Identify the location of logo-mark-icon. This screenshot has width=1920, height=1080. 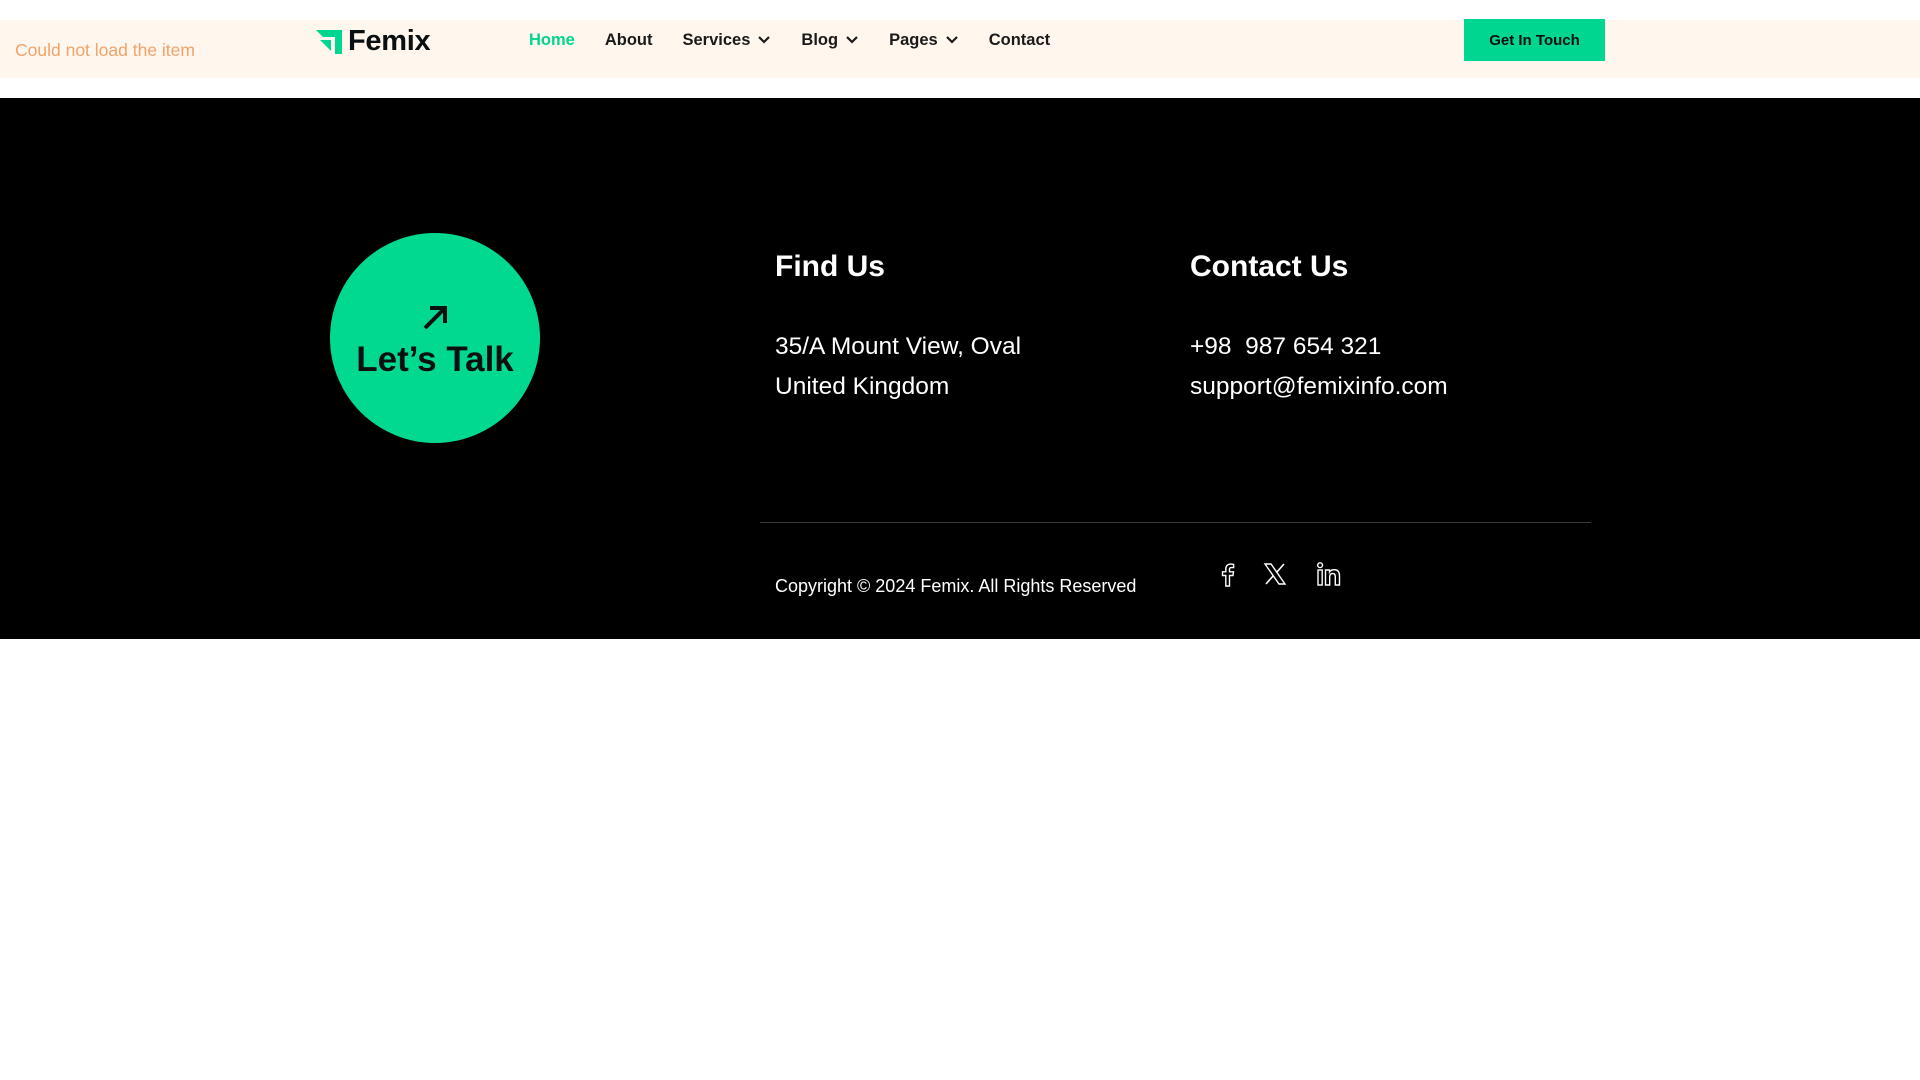
(329, 42).